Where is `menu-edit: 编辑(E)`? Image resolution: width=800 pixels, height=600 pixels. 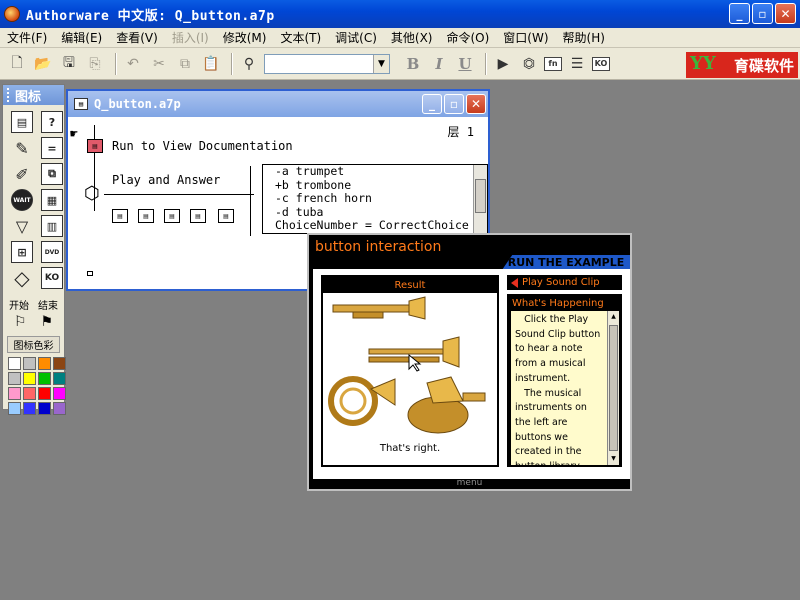 menu-edit: 编辑(E) is located at coordinates (81, 37).